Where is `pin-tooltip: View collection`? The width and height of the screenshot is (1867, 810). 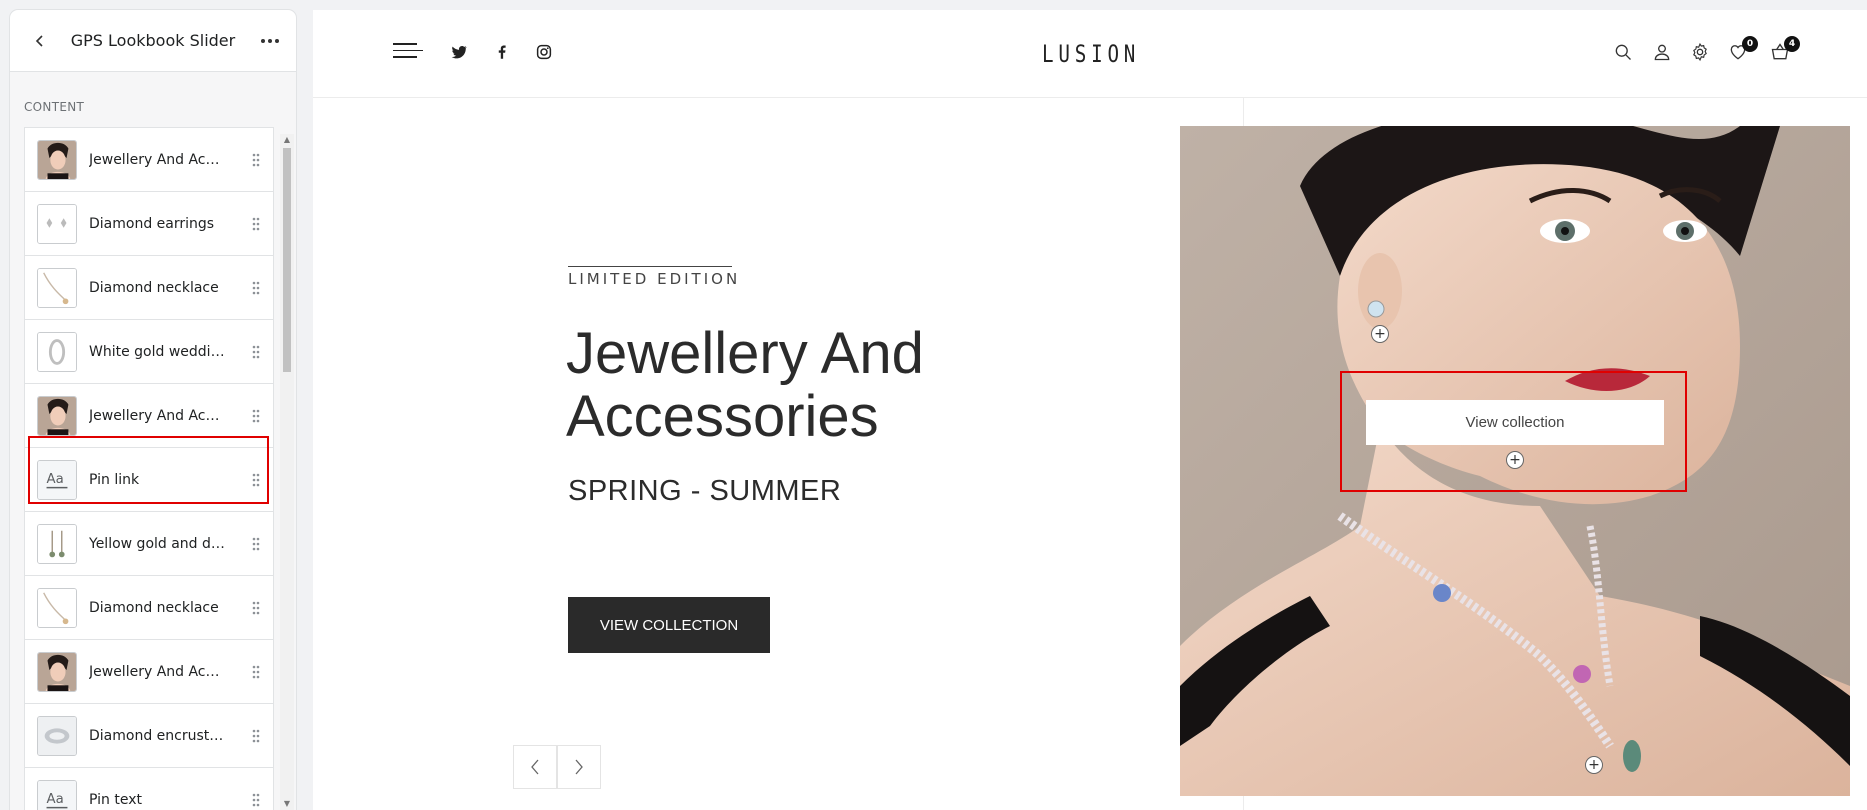
pin-tooltip: View collection is located at coordinates (1515, 422).